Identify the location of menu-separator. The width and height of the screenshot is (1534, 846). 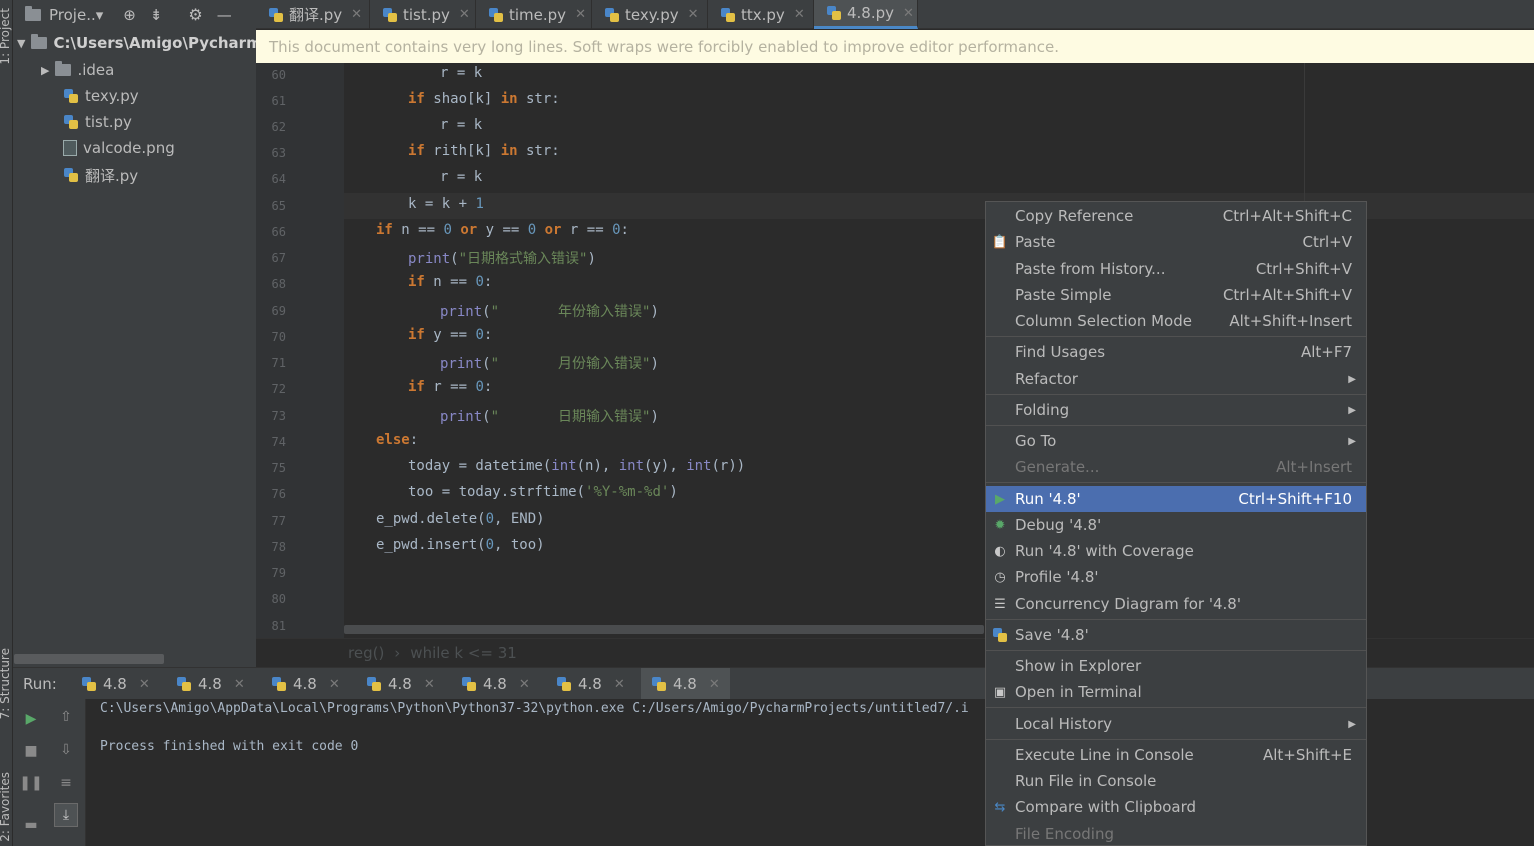
(1176, 707).